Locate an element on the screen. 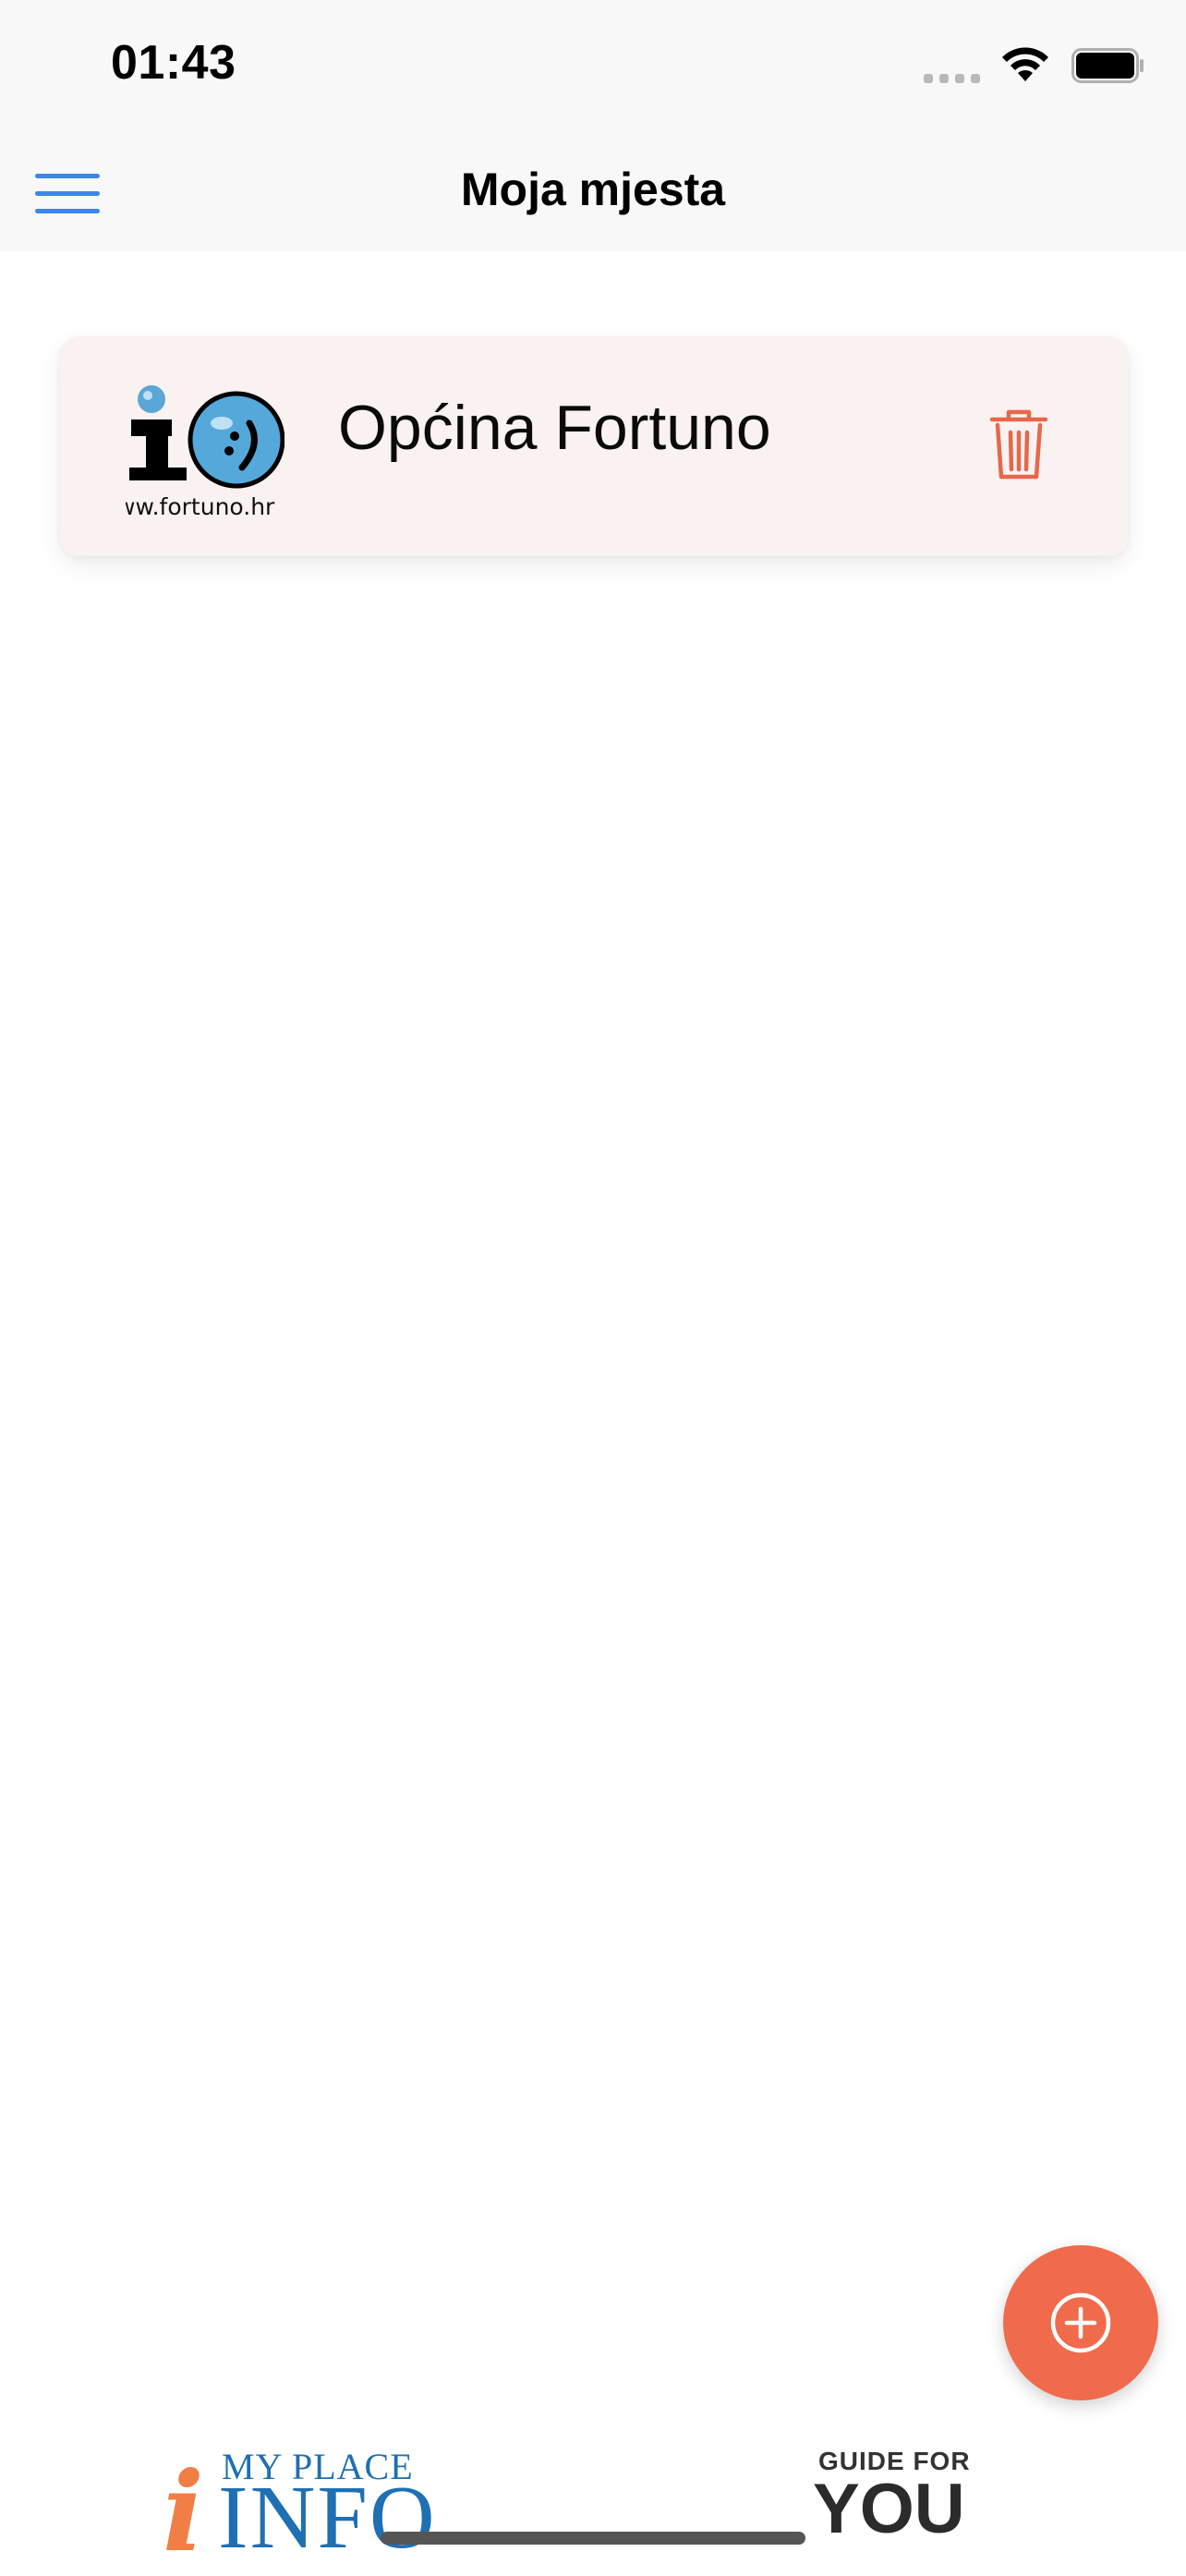  add-place-button is located at coordinates (1081, 2322).